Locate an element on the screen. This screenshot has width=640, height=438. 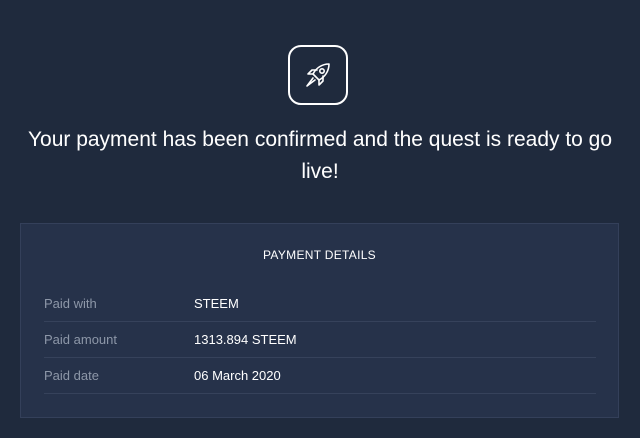
rocket-icon is located at coordinates (318, 75).